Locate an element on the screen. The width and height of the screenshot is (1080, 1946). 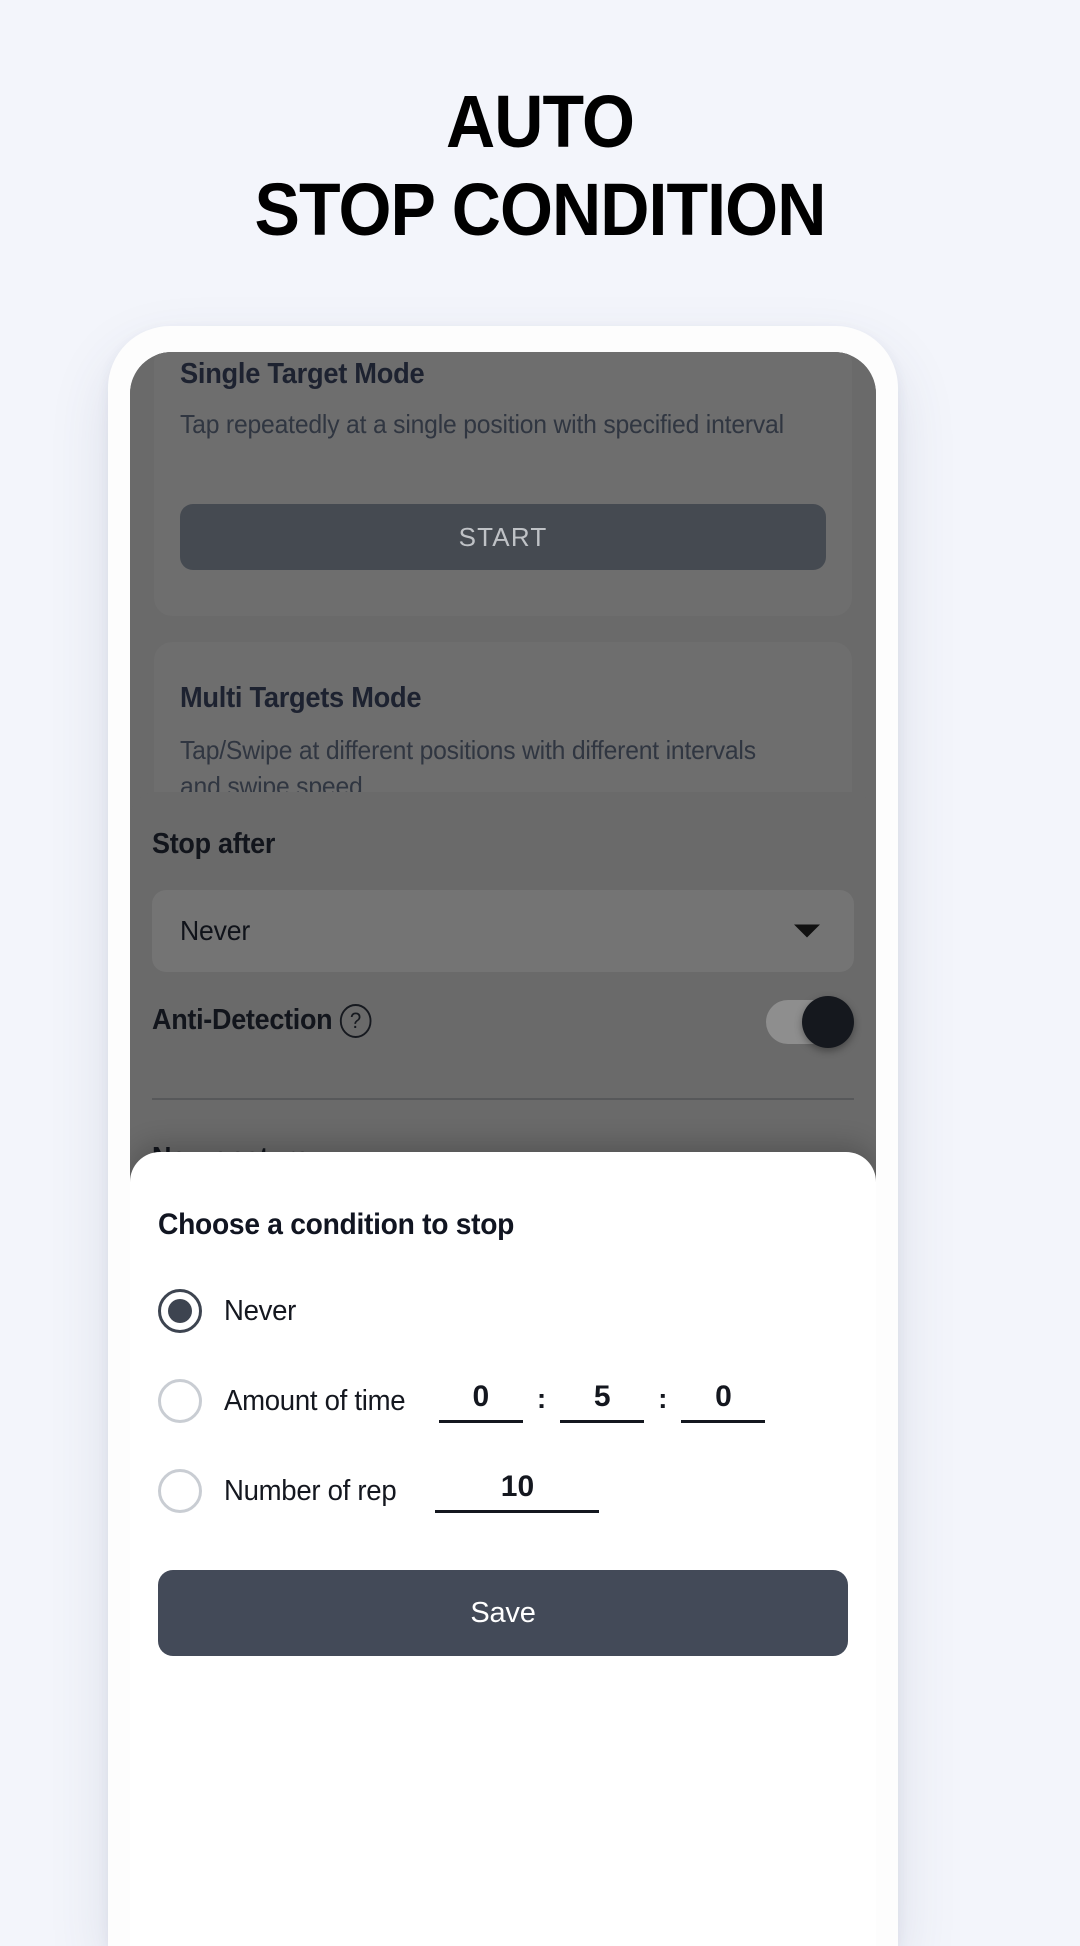
stop-after-label: Stop after is located at coordinates (214, 844).